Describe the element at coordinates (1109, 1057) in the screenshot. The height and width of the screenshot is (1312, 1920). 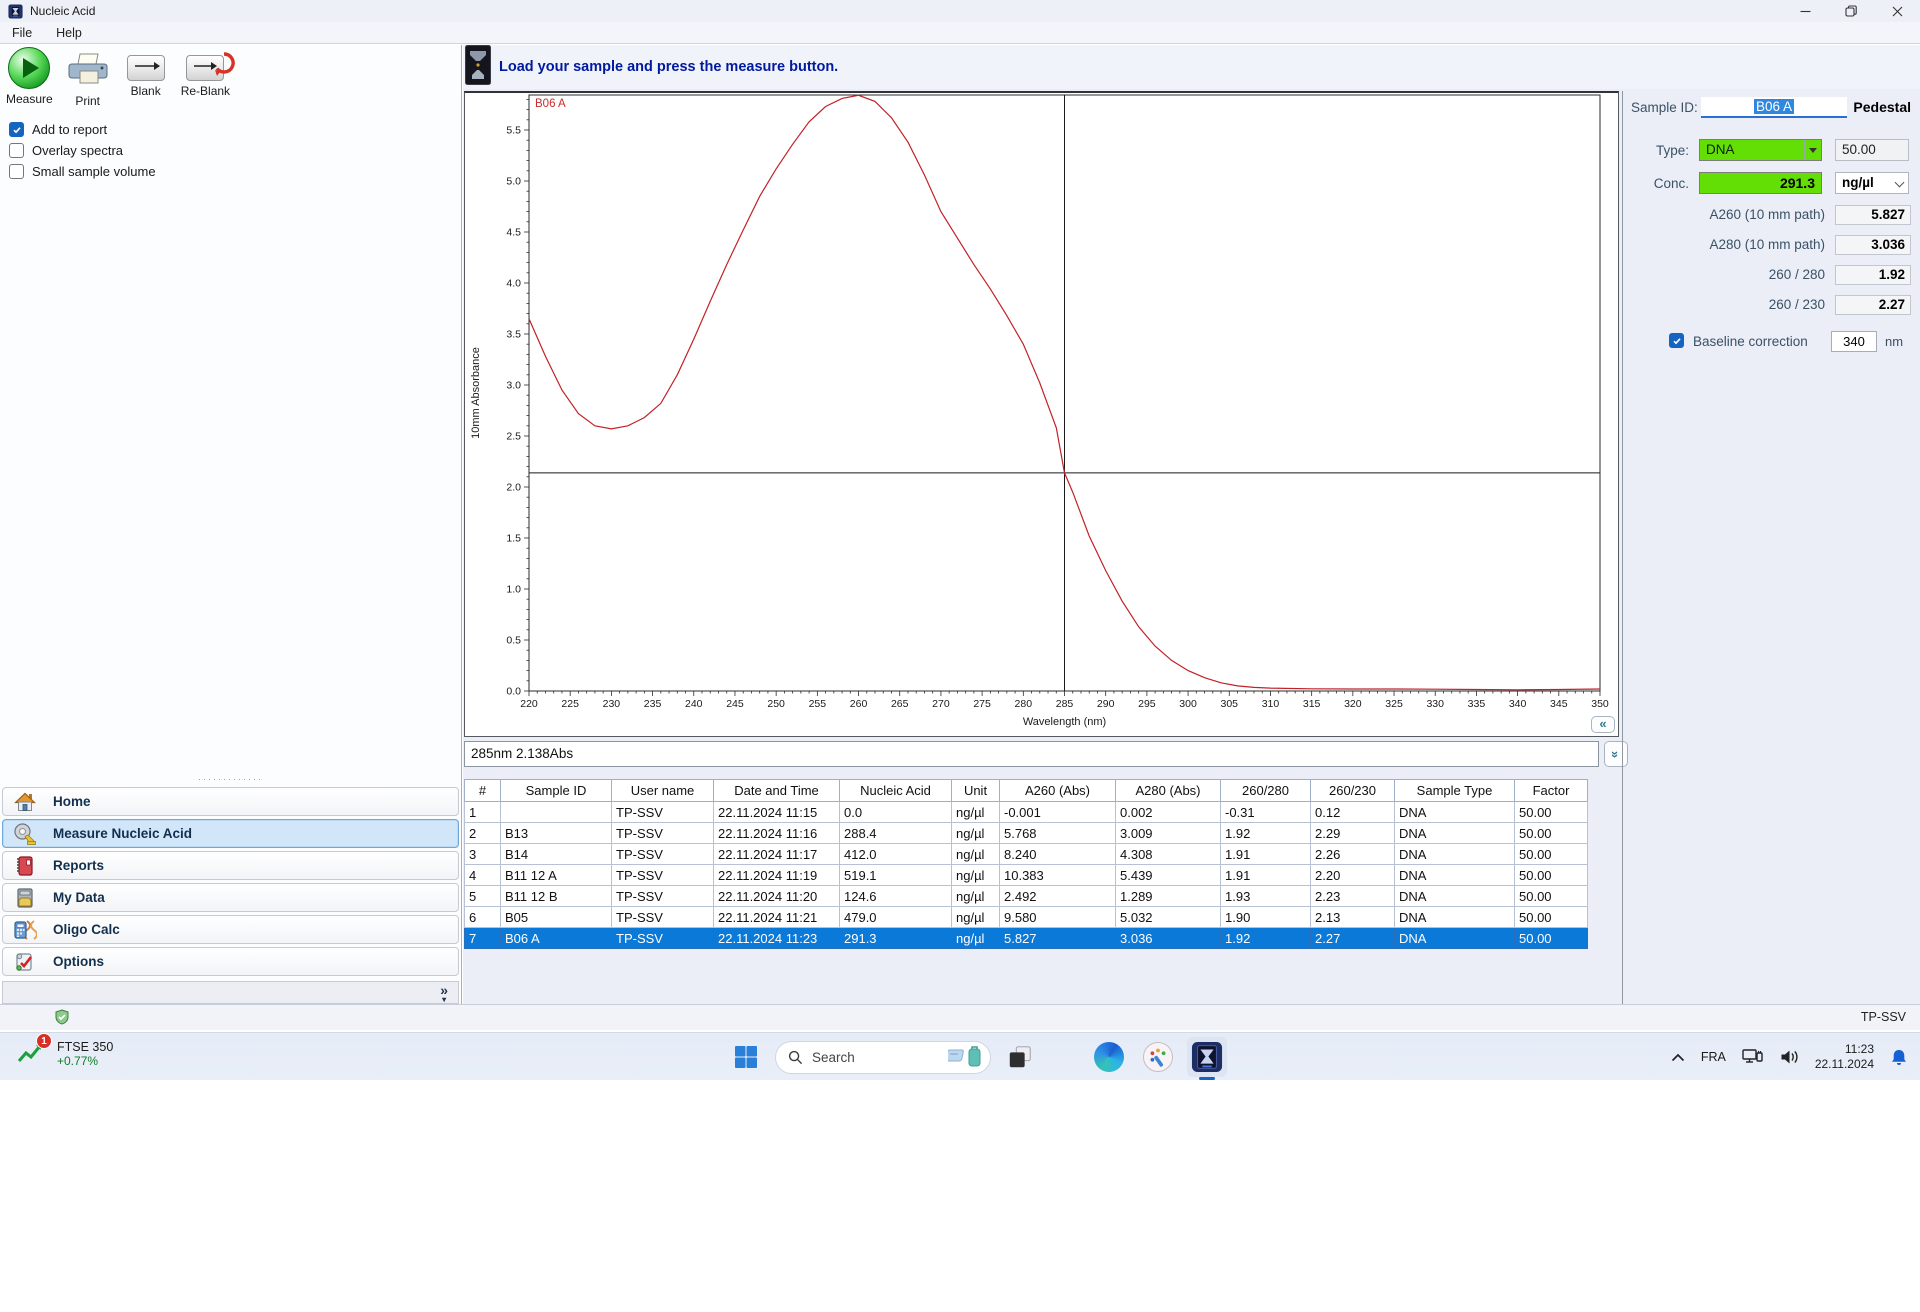
I see `edge-browser-button` at that location.